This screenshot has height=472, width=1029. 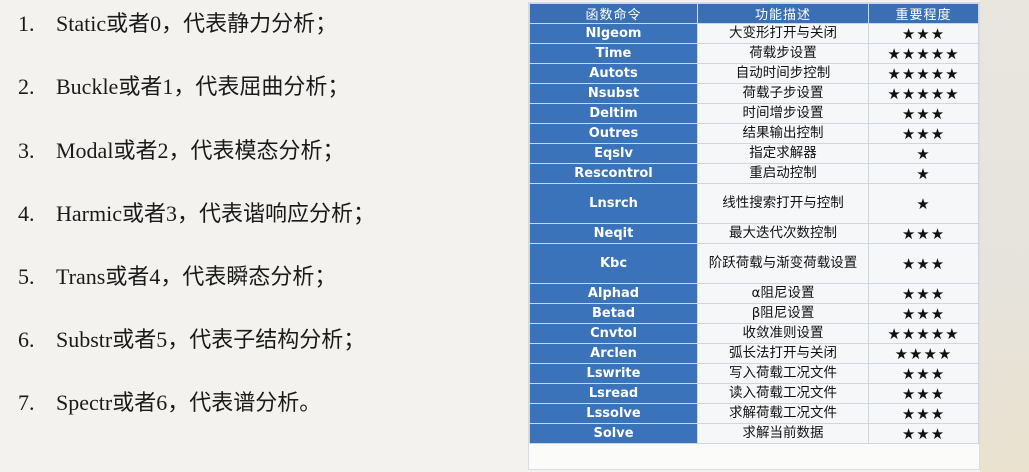 I want to click on description-cell: 读入荷载工况文件, so click(x=783, y=393).